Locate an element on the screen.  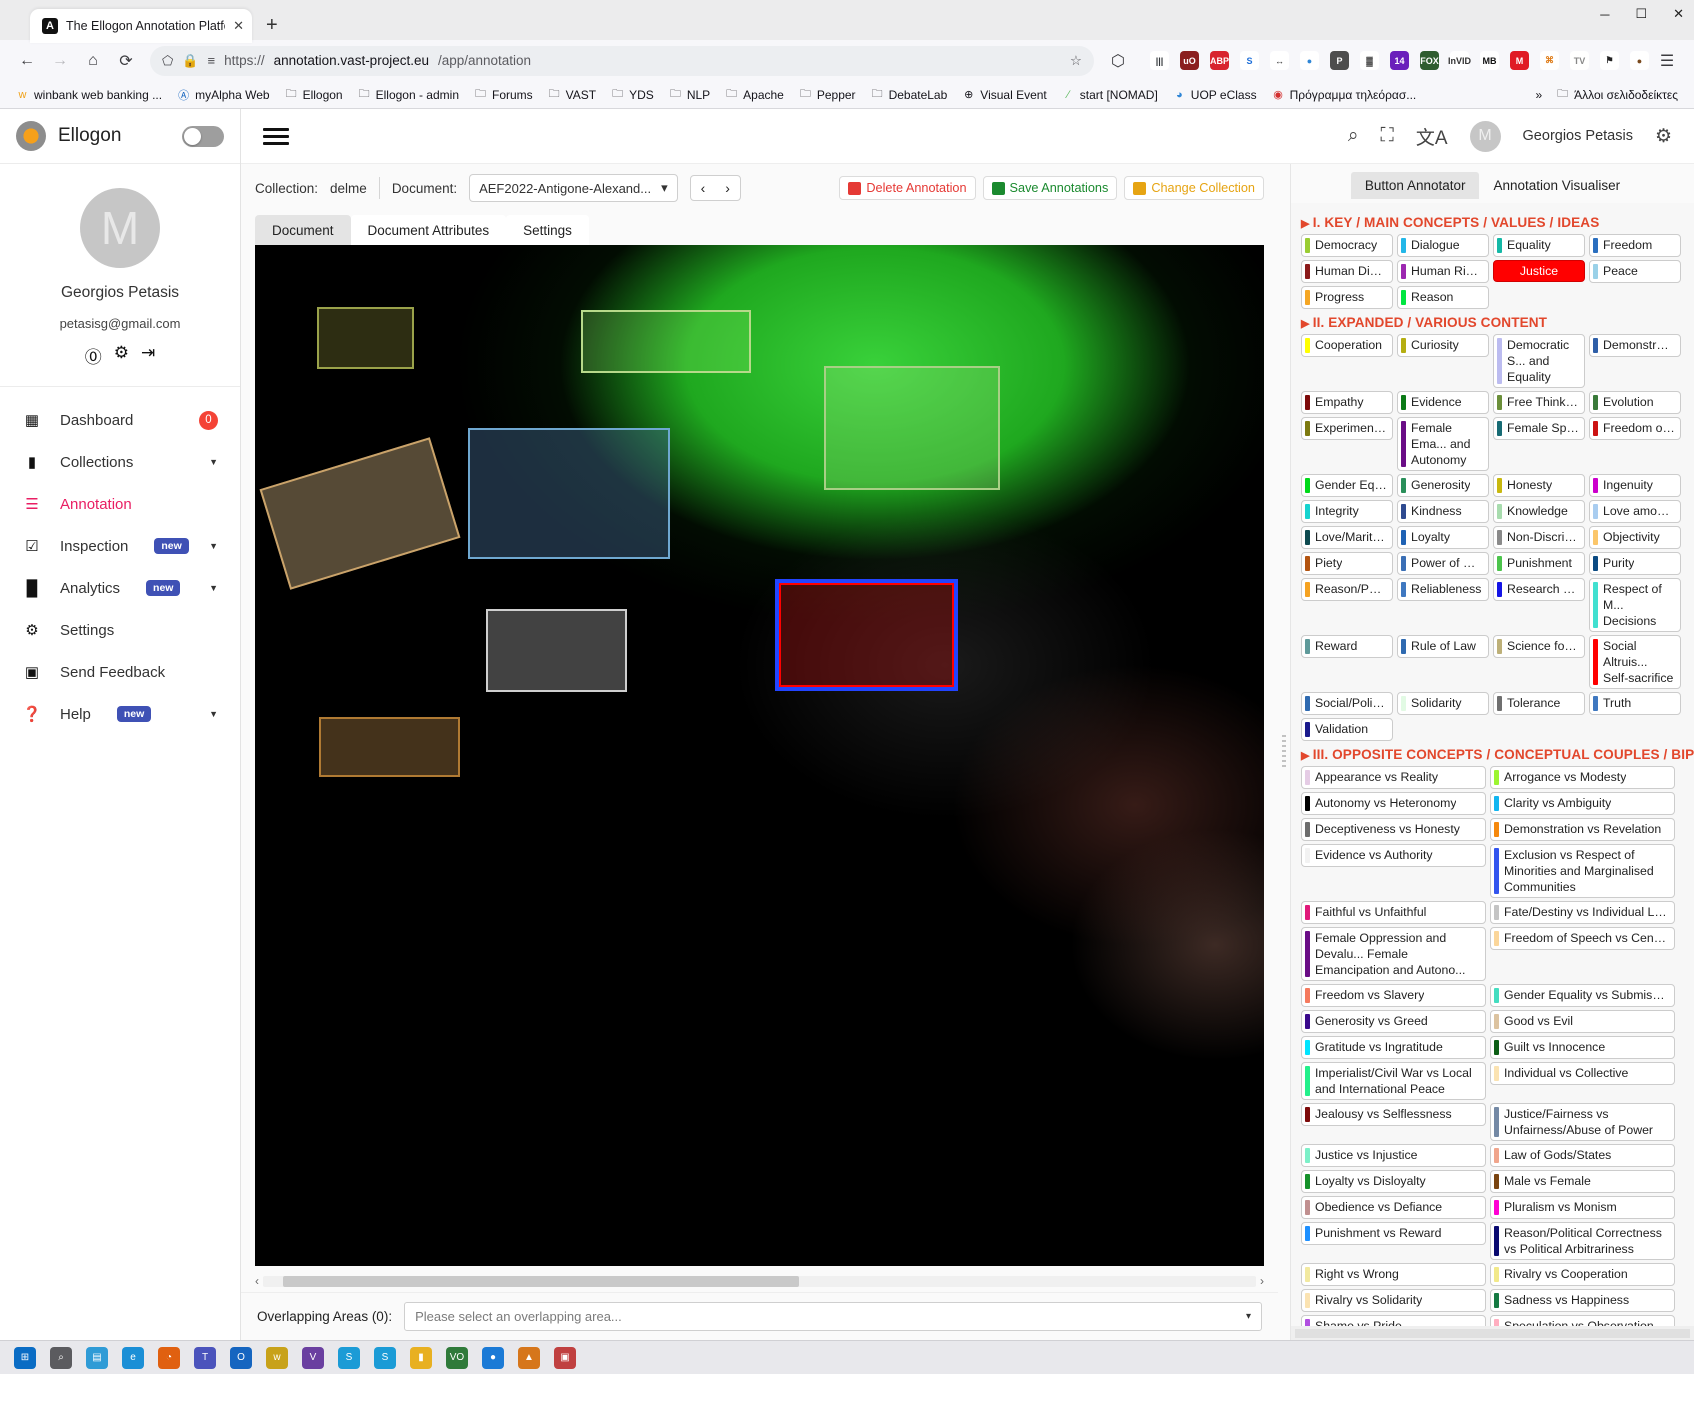
concept-button: Objectivity is located at coordinates (1635, 537).